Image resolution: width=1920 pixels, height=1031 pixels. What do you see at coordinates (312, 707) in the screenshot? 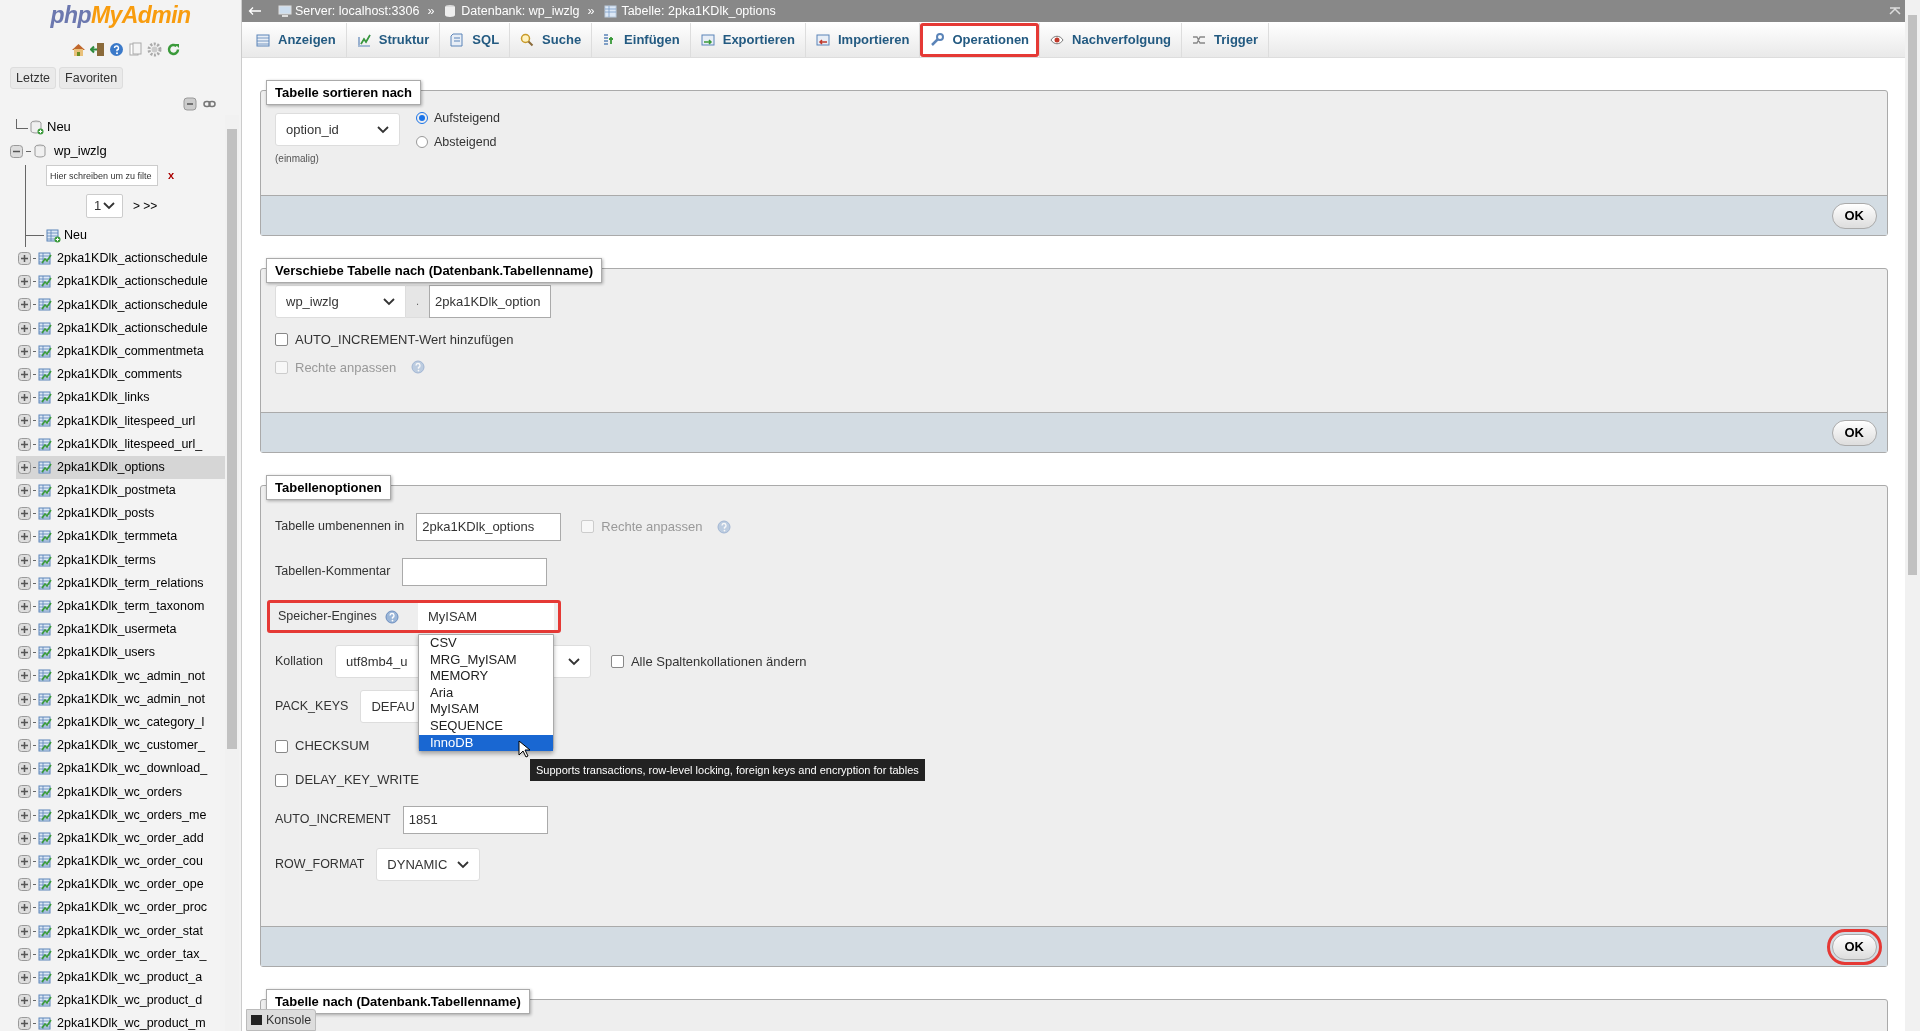
I see `field-label: PACK_KEYS` at bounding box center [312, 707].